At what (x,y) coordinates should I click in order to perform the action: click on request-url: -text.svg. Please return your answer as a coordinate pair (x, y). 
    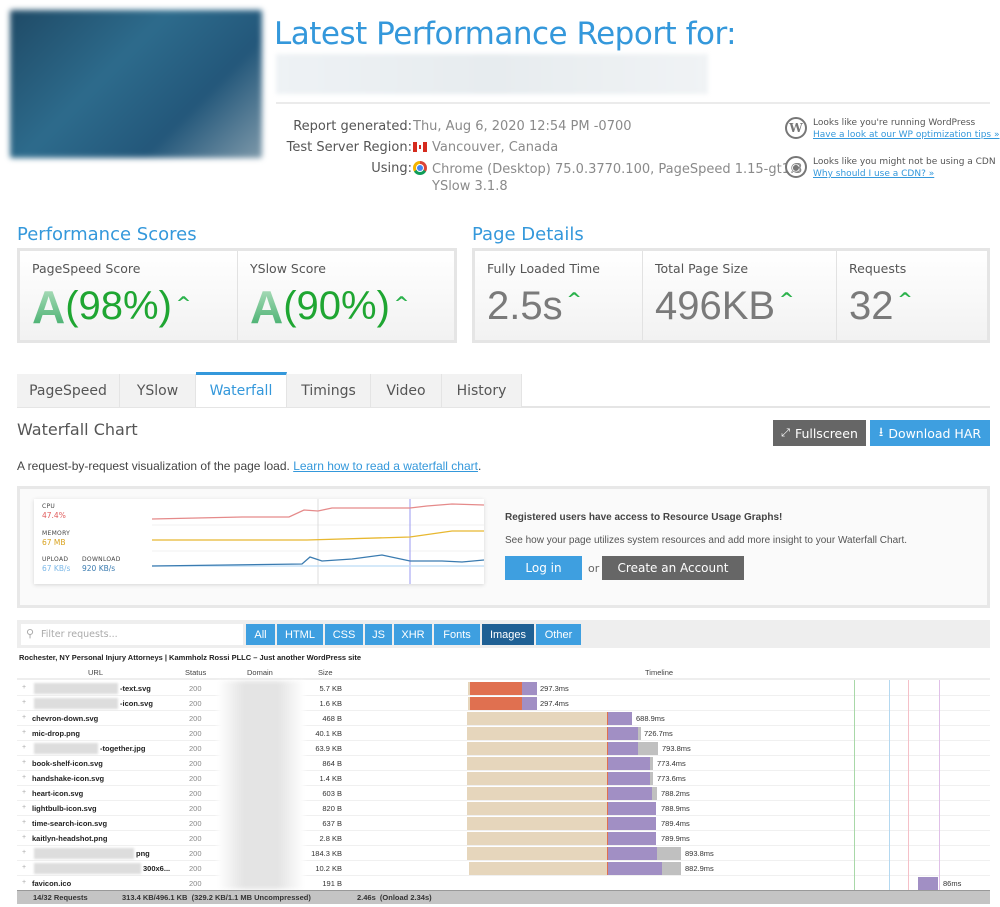
    Looking at the image, I should click on (135, 688).